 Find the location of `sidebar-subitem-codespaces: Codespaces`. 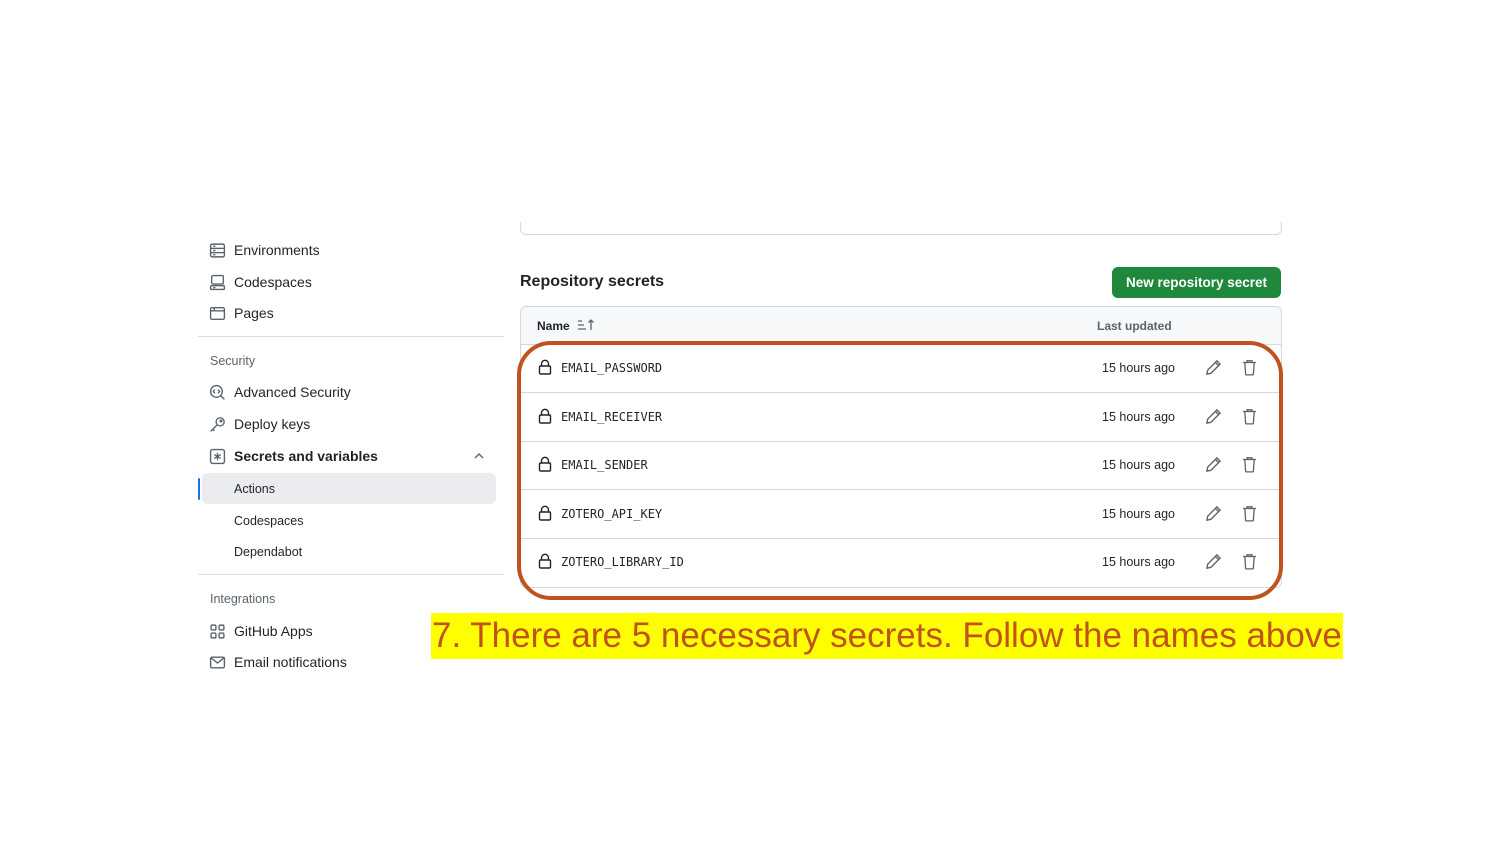

sidebar-subitem-codespaces: Codespaces is located at coordinates (349, 520).